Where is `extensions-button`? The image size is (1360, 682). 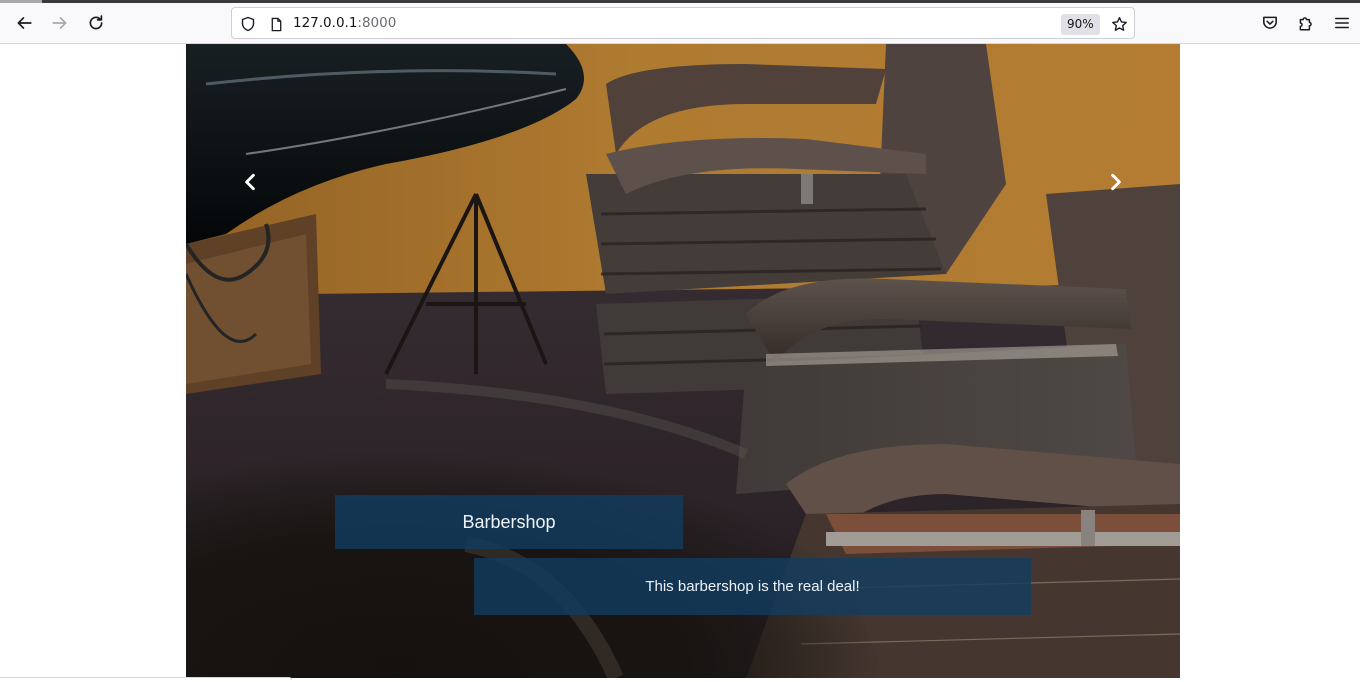
extensions-button is located at coordinates (1306, 23).